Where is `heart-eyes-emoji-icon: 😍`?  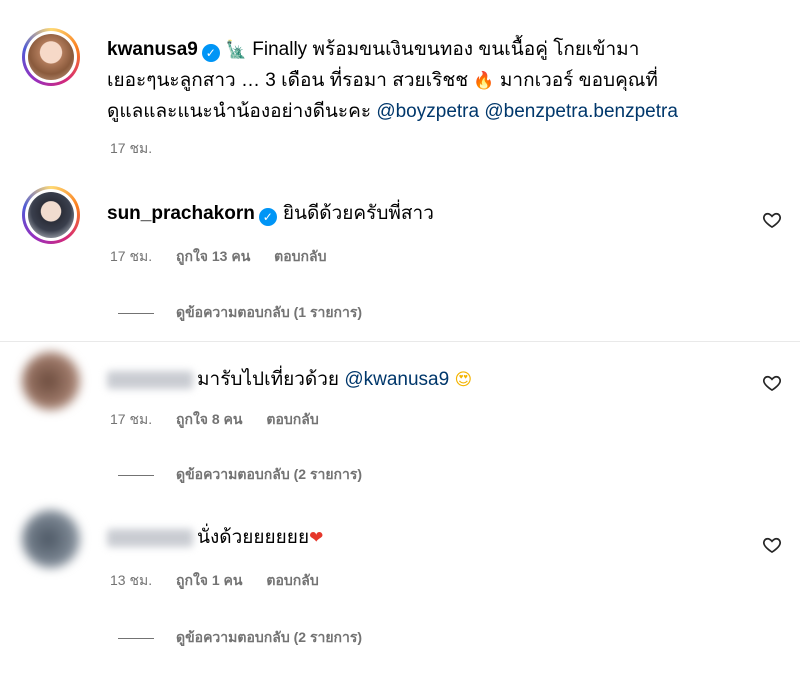 heart-eyes-emoji-icon: 😍 is located at coordinates (463, 380).